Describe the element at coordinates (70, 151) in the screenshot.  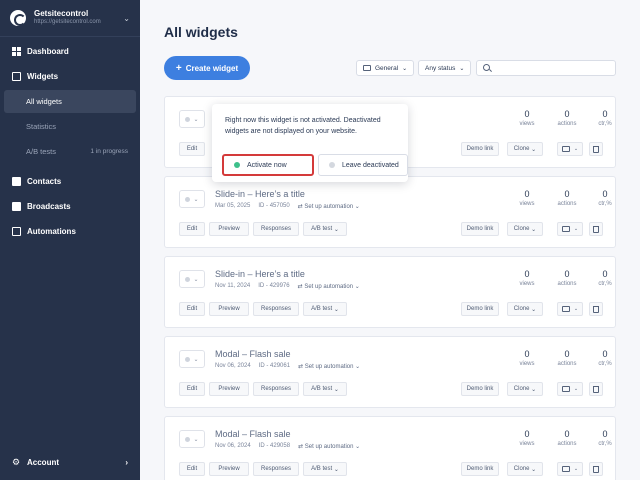
I see `sidebar-item-ab-tests: A/B tests 1 in progress` at that location.